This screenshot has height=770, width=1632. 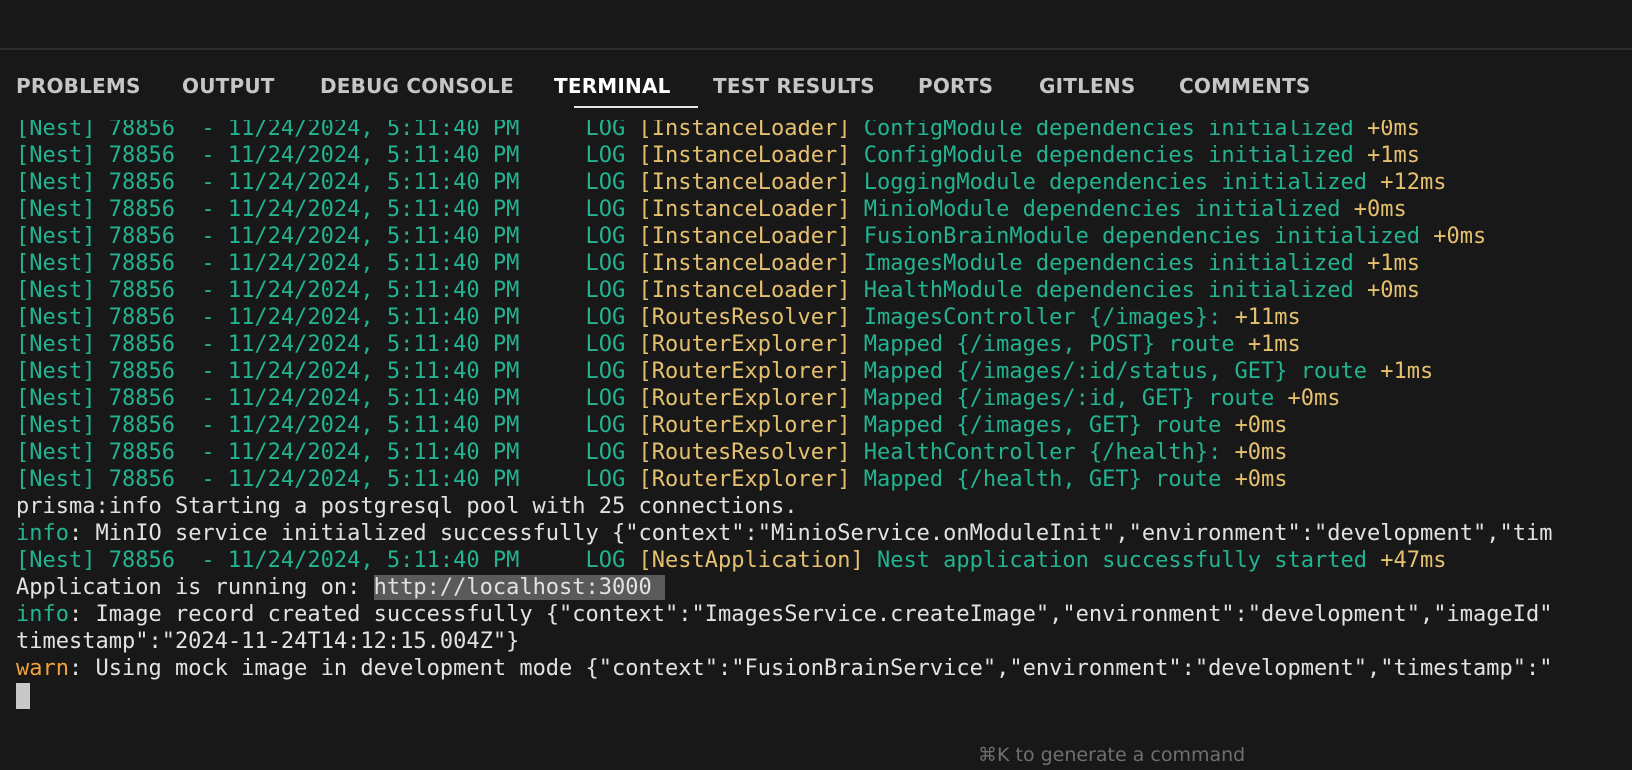 I want to click on running-label: Application is running on:, so click(x=195, y=587).